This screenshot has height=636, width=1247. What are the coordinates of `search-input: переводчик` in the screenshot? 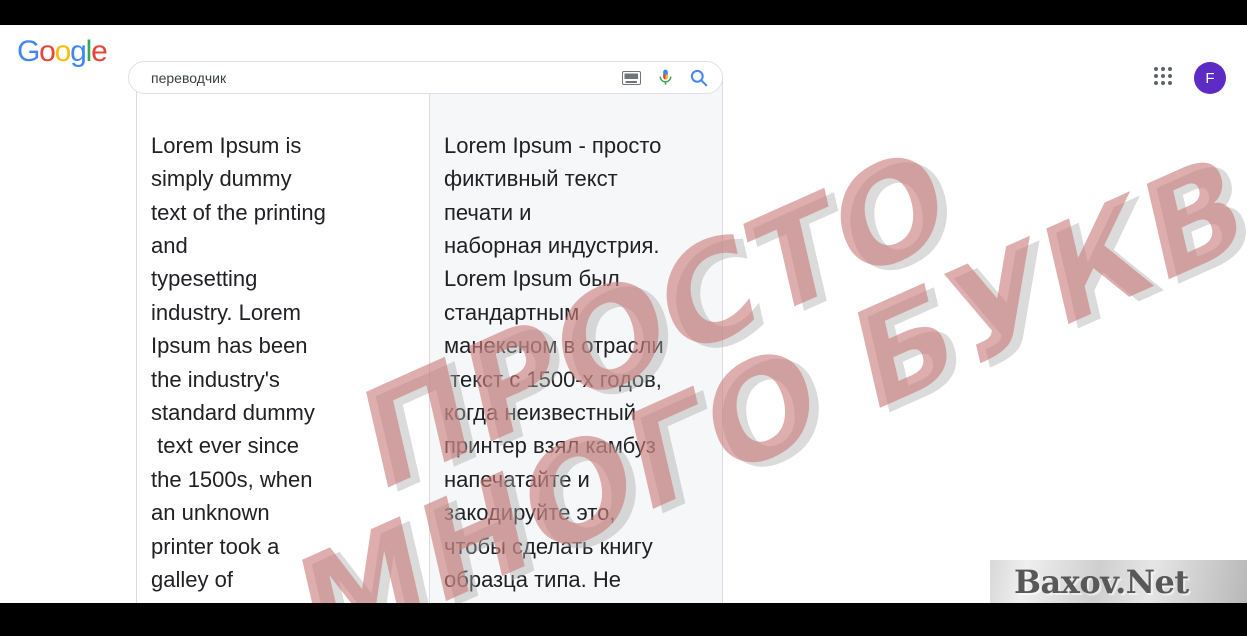 It's located at (188, 78).